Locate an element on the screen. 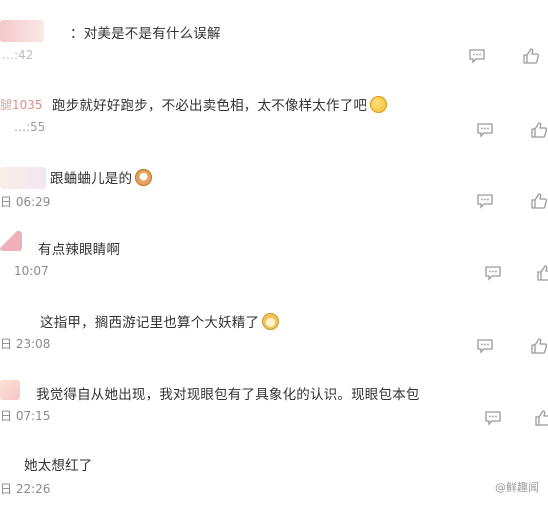  comment-text: 跟蛐蛐儿是的 is located at coordinates (101, 177).